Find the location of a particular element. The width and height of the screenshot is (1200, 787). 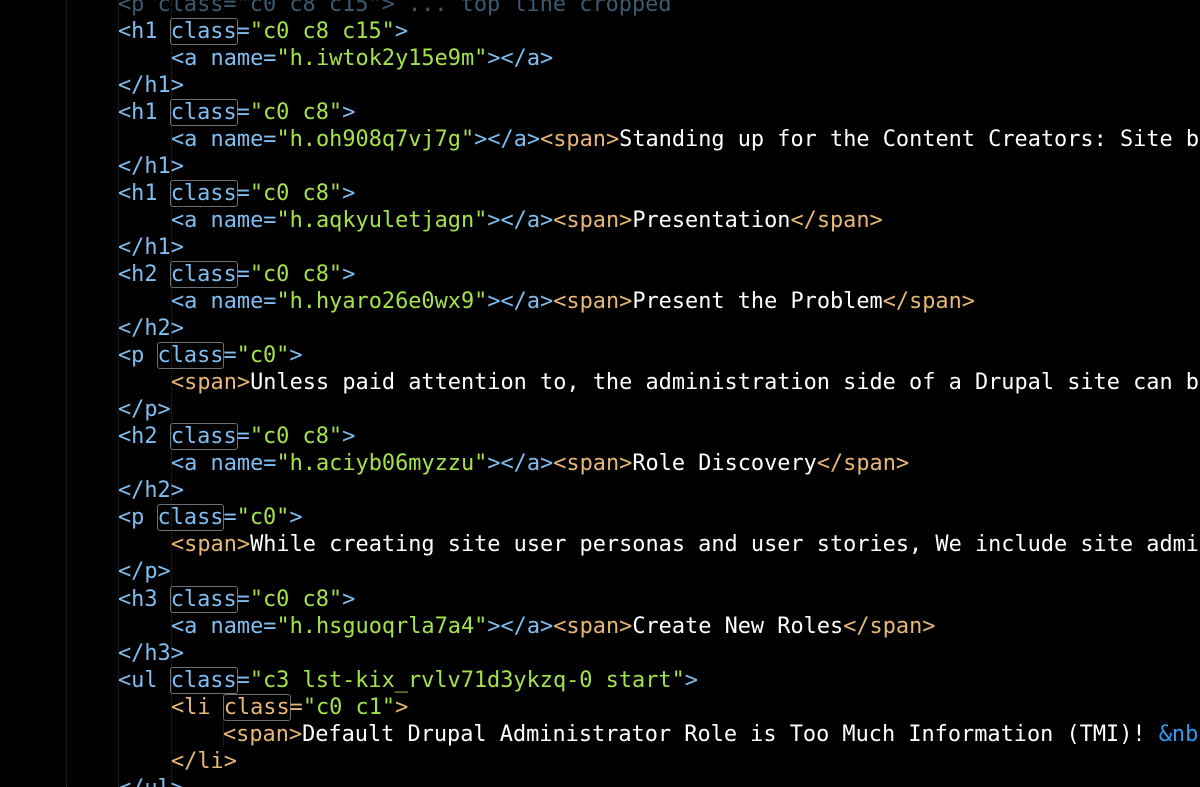

attribute-value: "c3 lst-kix_rvlv71d3ykzq-0 start" is located at coordinates (467, 680).